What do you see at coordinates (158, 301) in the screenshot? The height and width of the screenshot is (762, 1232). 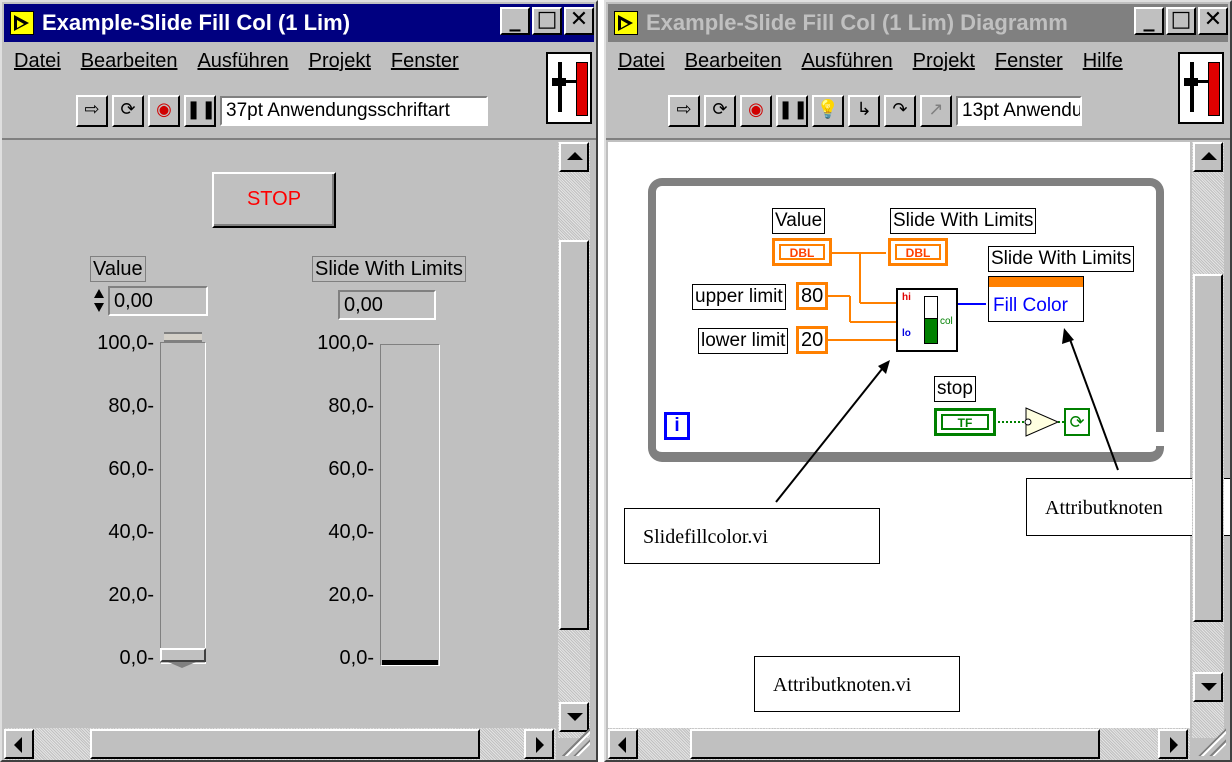 I see `value-input: 0,00` at bounding box center [158, 301].